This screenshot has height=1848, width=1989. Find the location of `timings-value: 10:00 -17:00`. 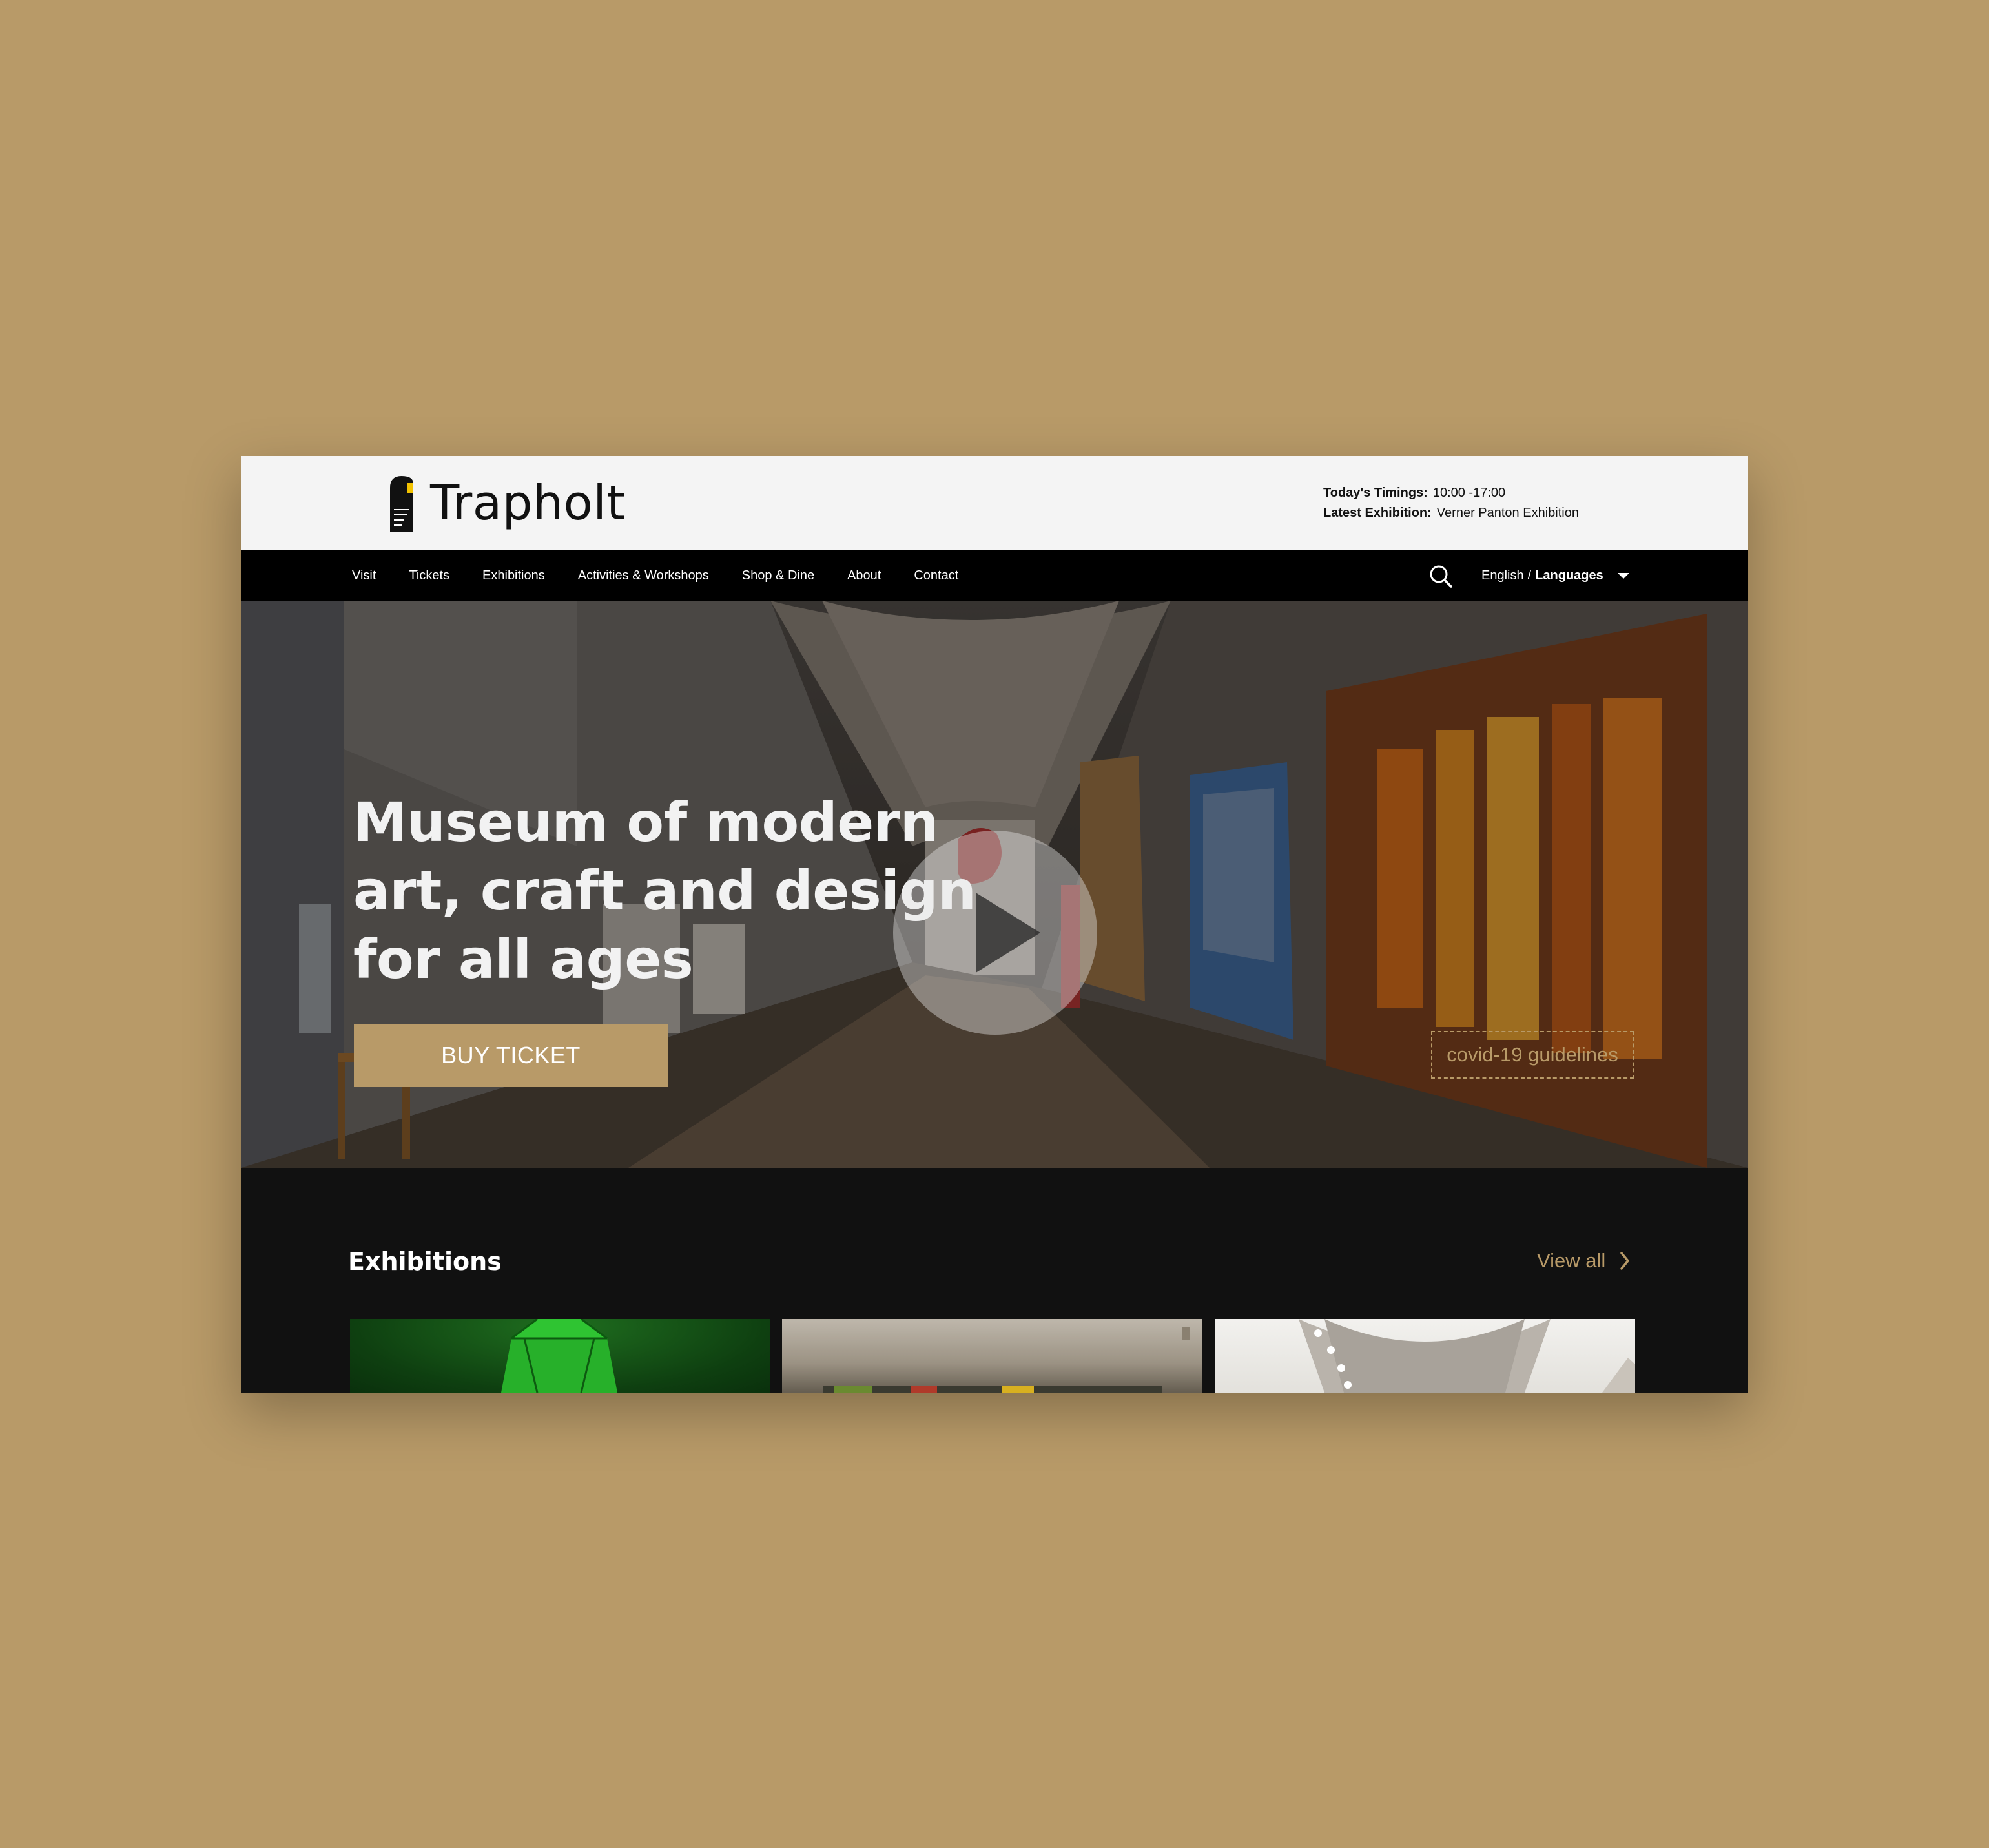

timings-value: 10:00 -17:00 is located at coordinates (1469, 493).